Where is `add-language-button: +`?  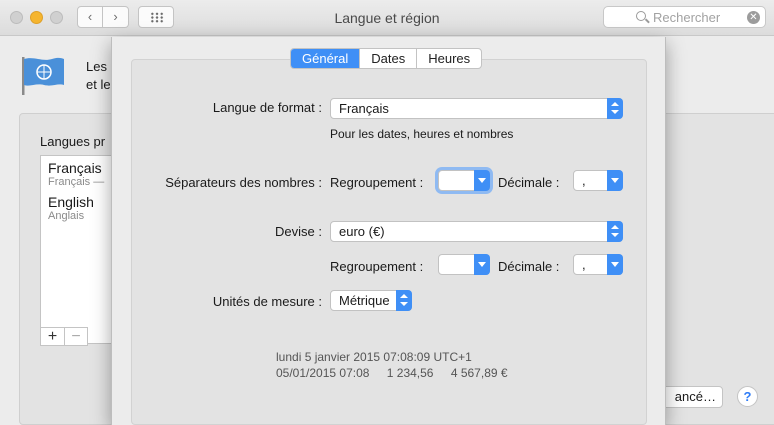 add-language-button: + is located at coordinates (52, 336).